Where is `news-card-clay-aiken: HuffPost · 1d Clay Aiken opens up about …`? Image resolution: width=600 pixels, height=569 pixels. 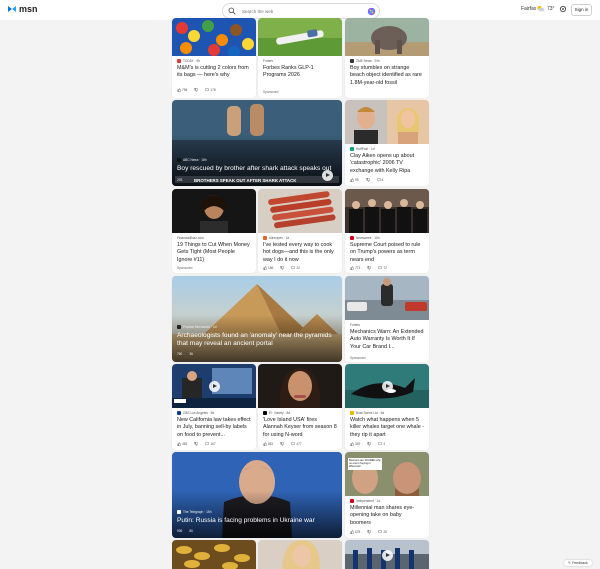
news-card-clay-aiken: HuffPost · 1d Clay Aiken opens up about … is located at coordinates (387, 143).